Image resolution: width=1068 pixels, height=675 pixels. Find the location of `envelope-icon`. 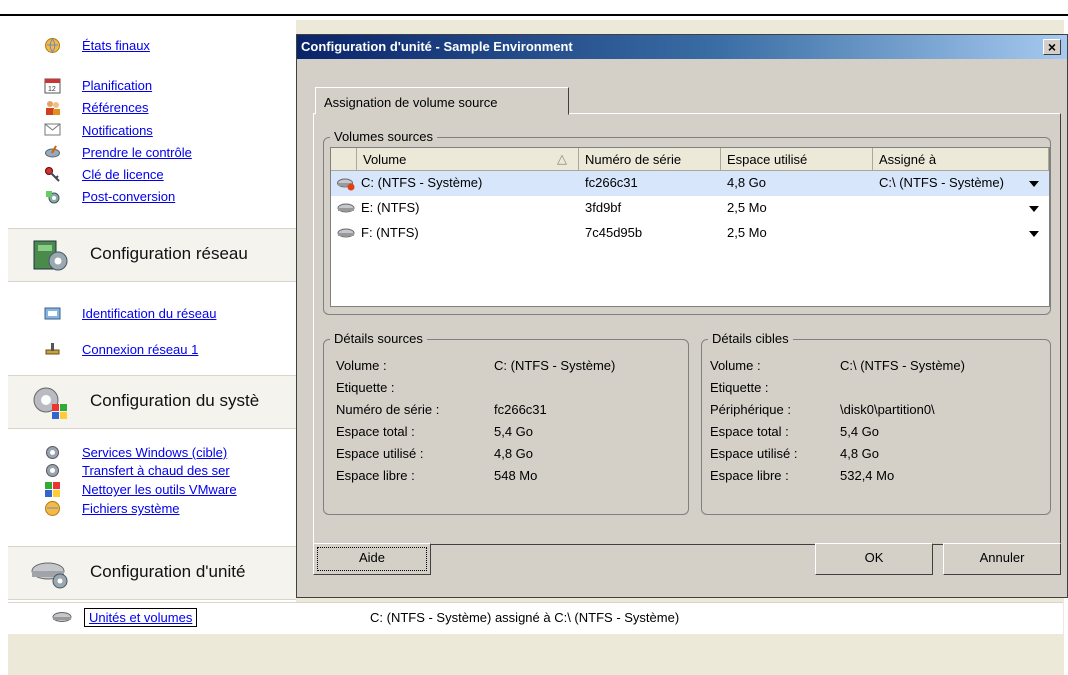

envelope-icon is located at coordinates (52, 129).